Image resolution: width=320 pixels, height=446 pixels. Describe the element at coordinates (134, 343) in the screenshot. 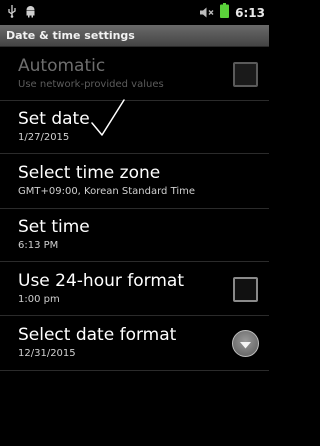

I see `setting-date-format: Select date format 12/31/2015` at that location.